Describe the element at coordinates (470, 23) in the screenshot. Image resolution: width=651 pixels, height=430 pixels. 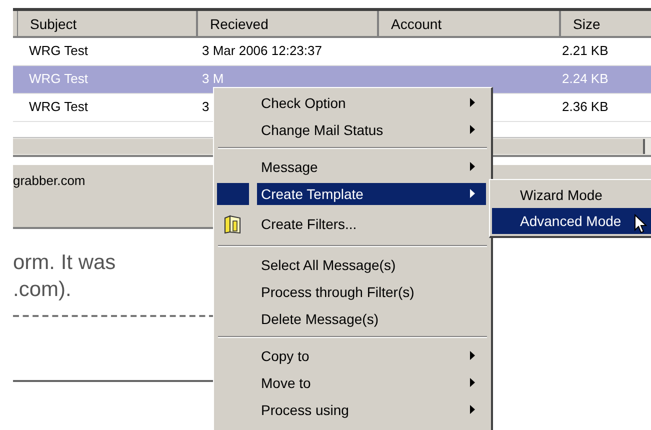
I see `column-header: Account` at that location.